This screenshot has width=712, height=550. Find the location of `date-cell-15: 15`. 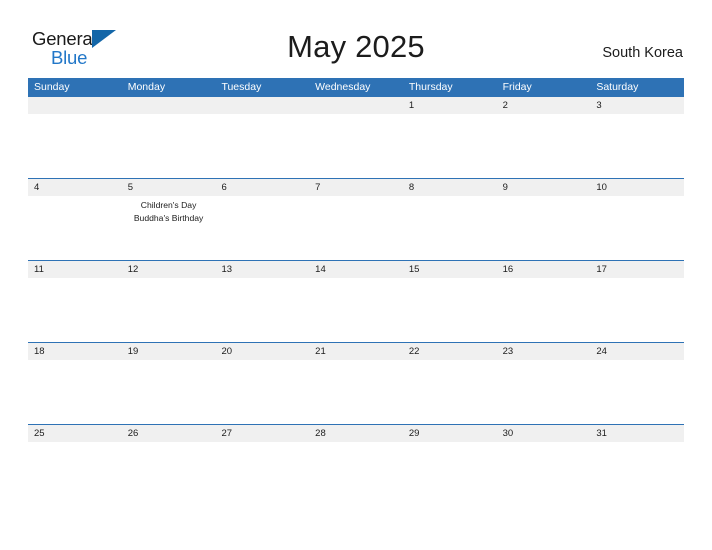

date-cell-15: 15 is located at coordinates (450, 269).